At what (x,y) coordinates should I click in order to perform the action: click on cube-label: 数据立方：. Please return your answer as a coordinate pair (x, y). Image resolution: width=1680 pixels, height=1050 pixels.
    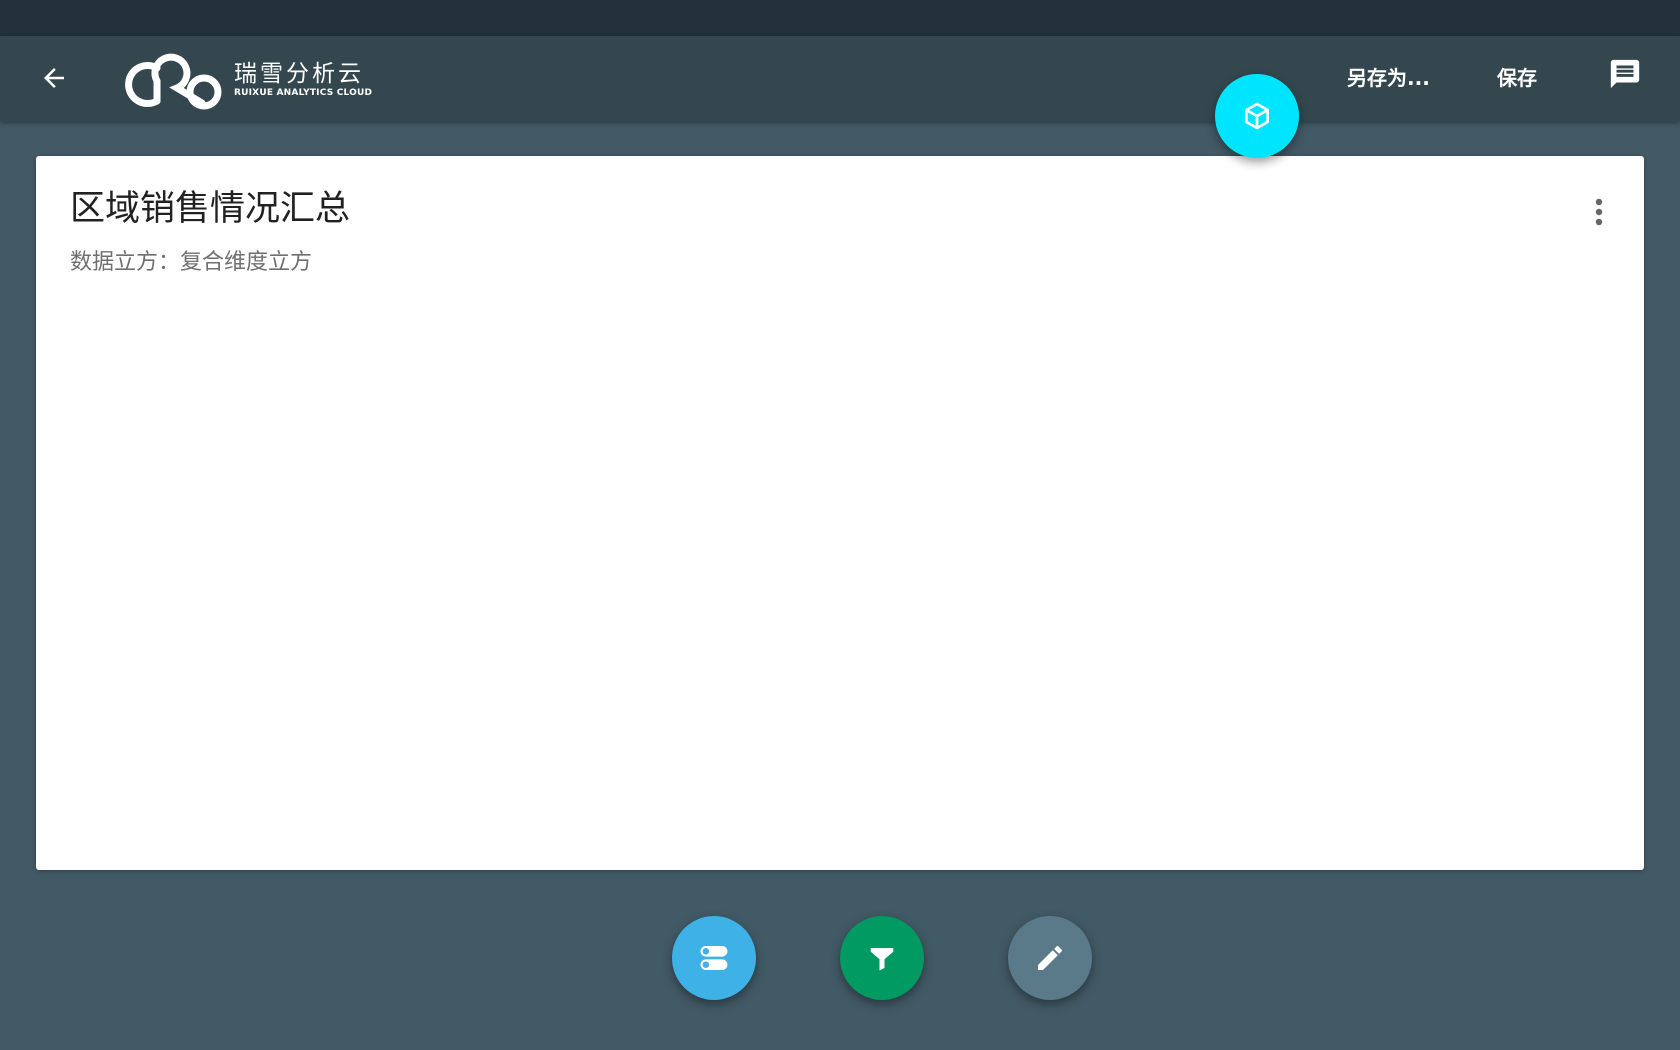
    Looking at the image, I should click on (125, 262).